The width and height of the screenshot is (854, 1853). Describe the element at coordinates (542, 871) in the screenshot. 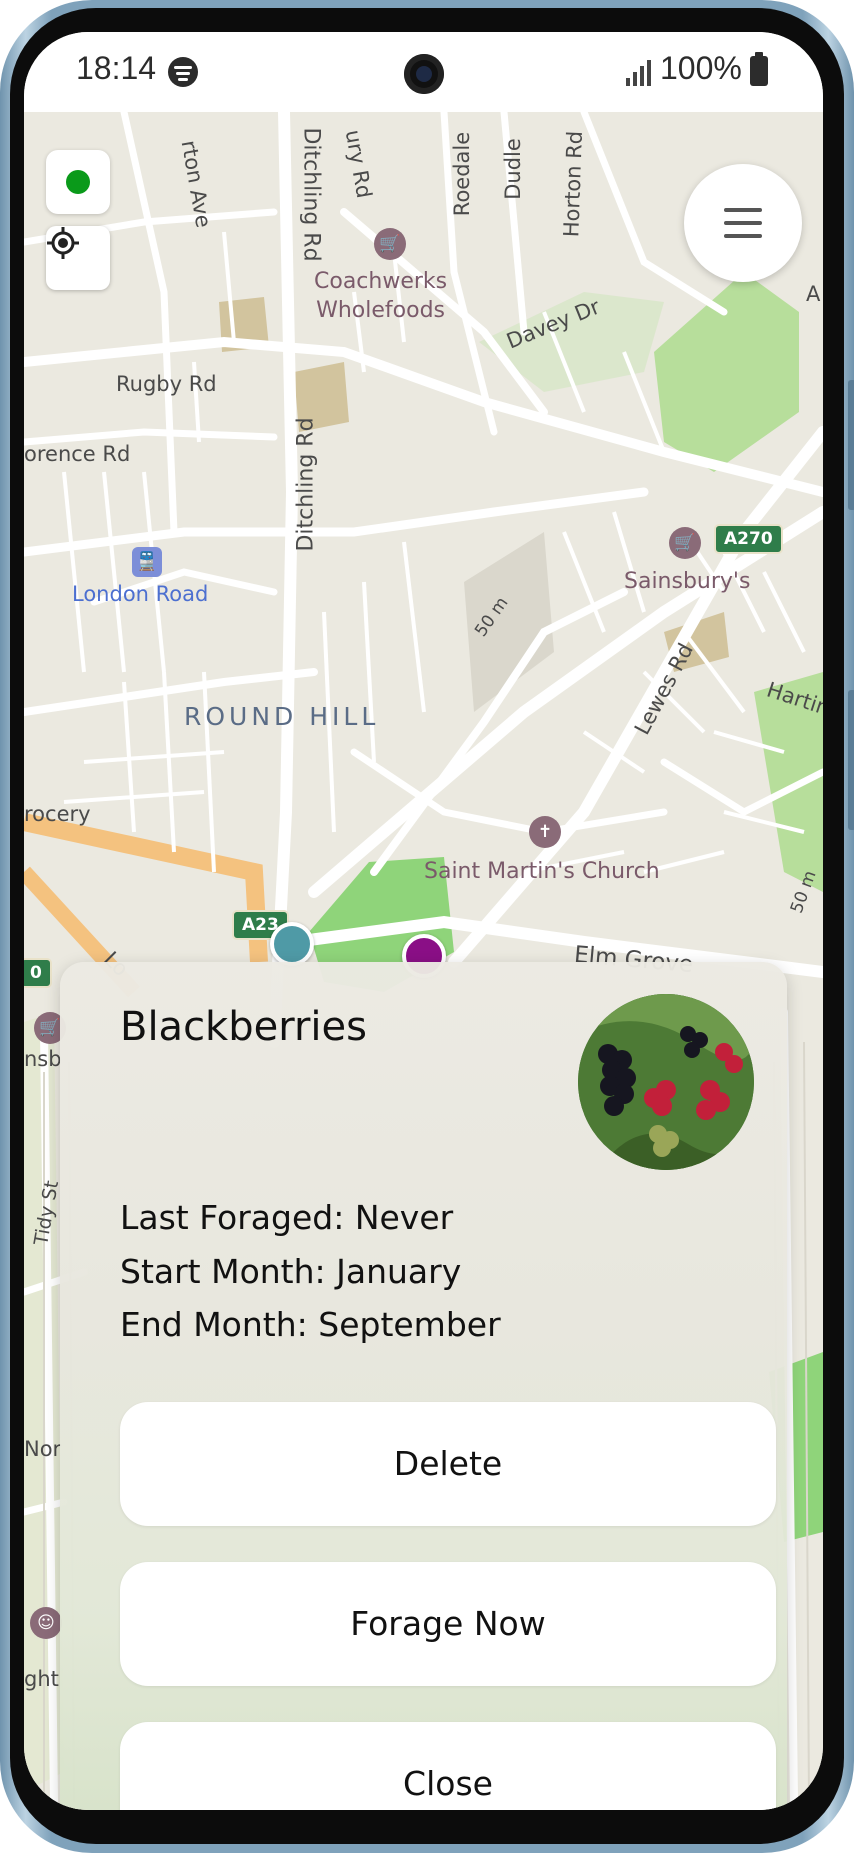

I see `poi-label: Saint Martin's Church` at that location.